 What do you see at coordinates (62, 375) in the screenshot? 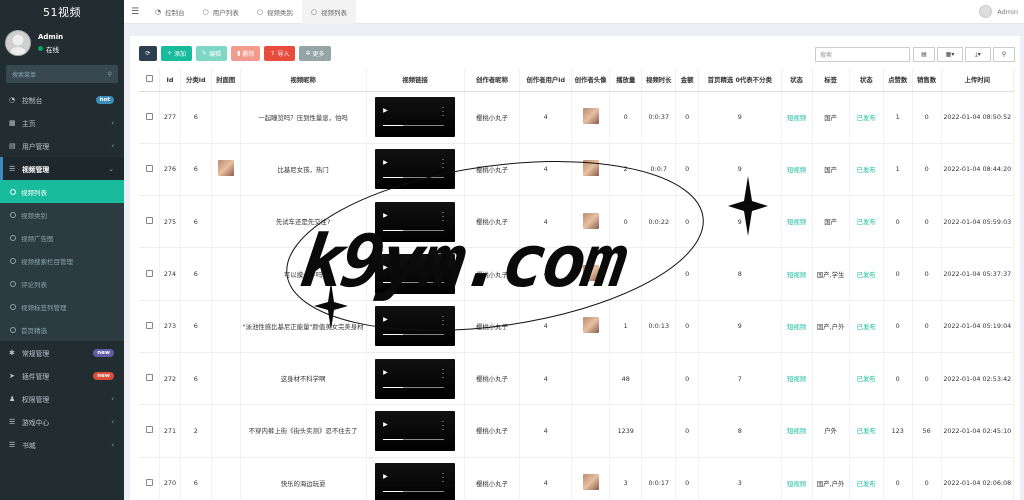
I see `sidebar-item-plugins: ➤ 插件管理 new` at bounding box center [62, 375].